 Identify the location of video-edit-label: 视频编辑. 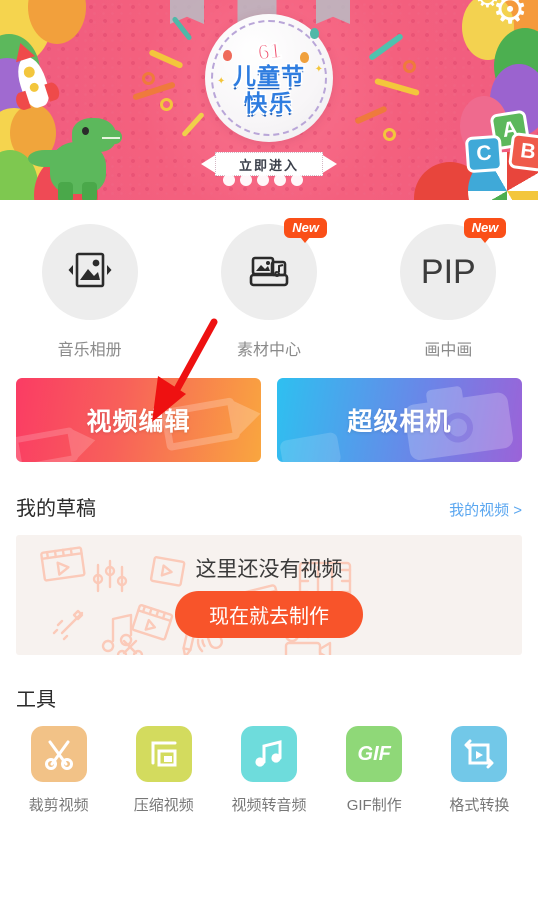
(138, 422).